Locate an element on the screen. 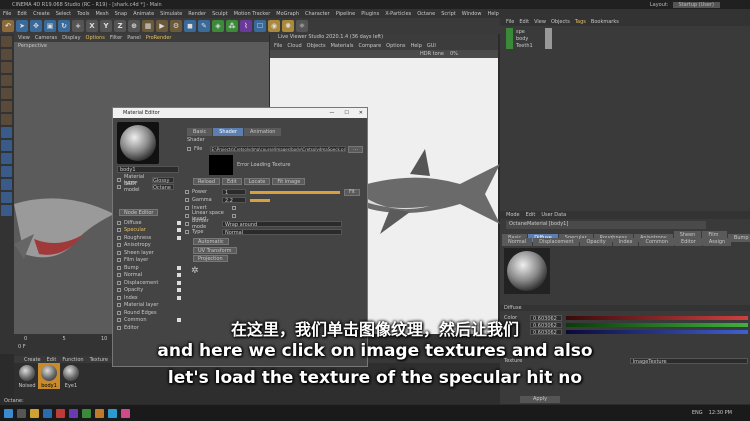 The height and width of the screenshot is (421, 750). coord-icon: ⊕ is located at coordinates (134, 26).